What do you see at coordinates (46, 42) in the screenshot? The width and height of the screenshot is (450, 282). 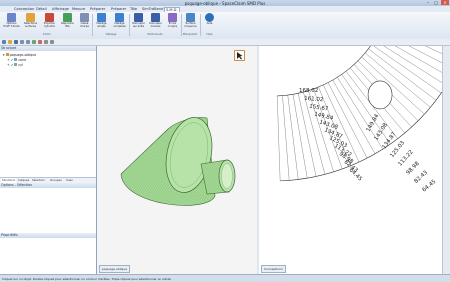 I see `move-icon` at bounding box center [46, 42].